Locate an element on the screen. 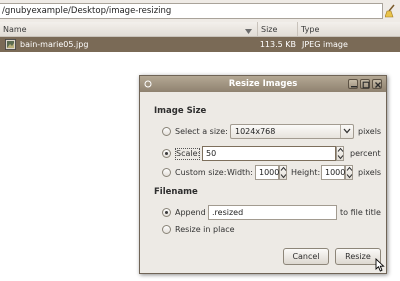  filename-heading: Filename is located at coordinates (176, 192).